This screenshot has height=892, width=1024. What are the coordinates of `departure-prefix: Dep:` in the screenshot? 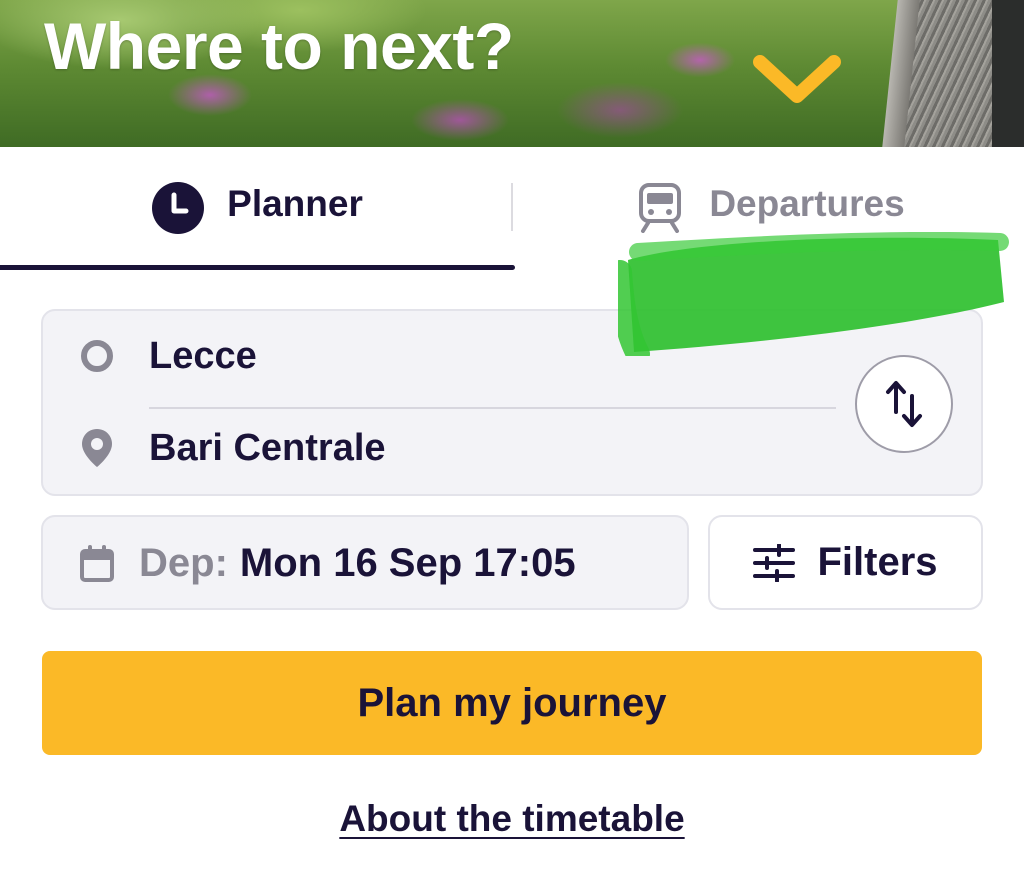 It's located at (183, 563).